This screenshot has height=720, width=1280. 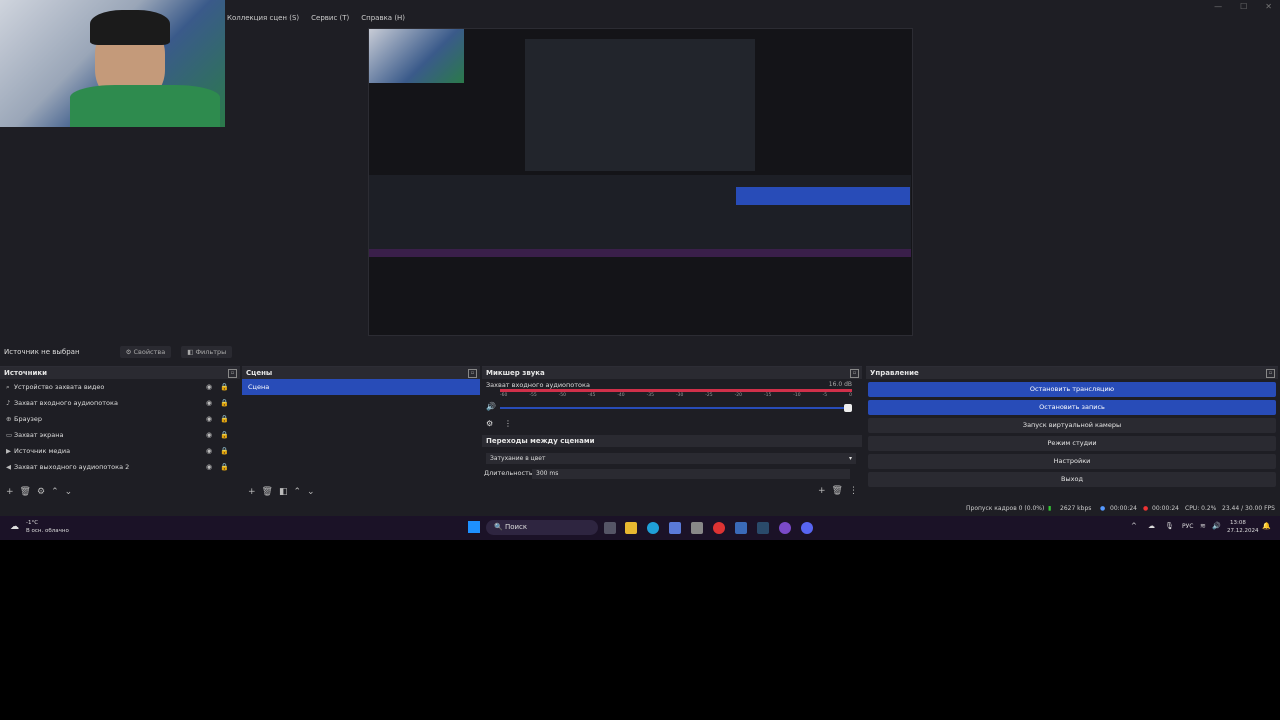 I want to click on control-button: Остановить трансляцию, so click(x=1072, y=389).